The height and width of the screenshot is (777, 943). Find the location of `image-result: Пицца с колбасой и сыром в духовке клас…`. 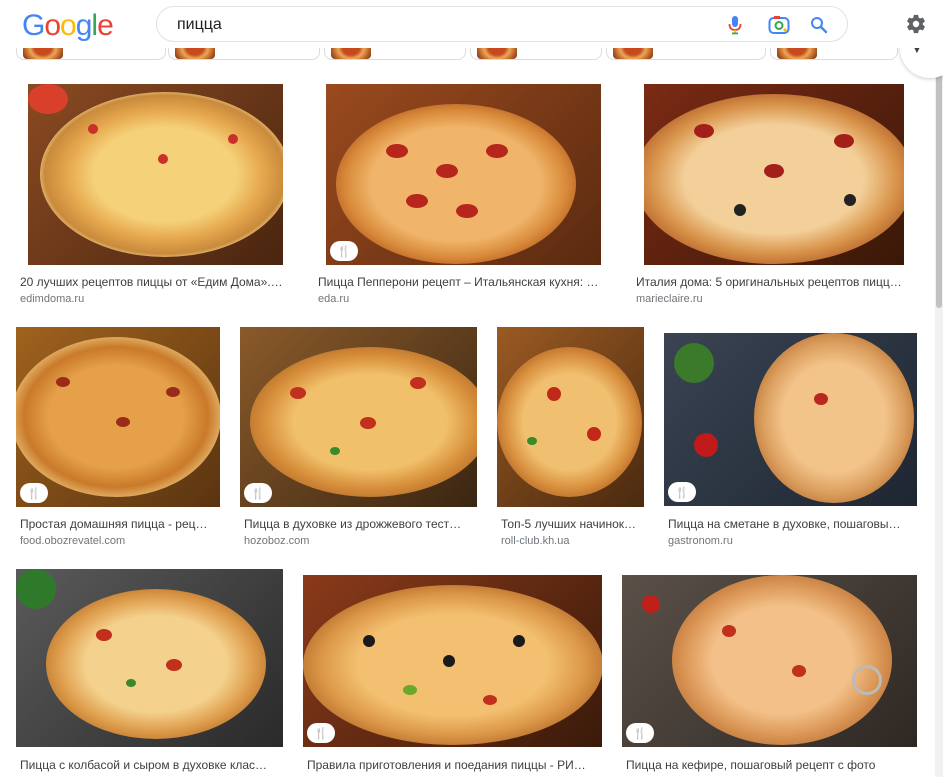

image-result: Пицца с колбасой и сыром в духовке клас… is located at coordinates (152, 673).